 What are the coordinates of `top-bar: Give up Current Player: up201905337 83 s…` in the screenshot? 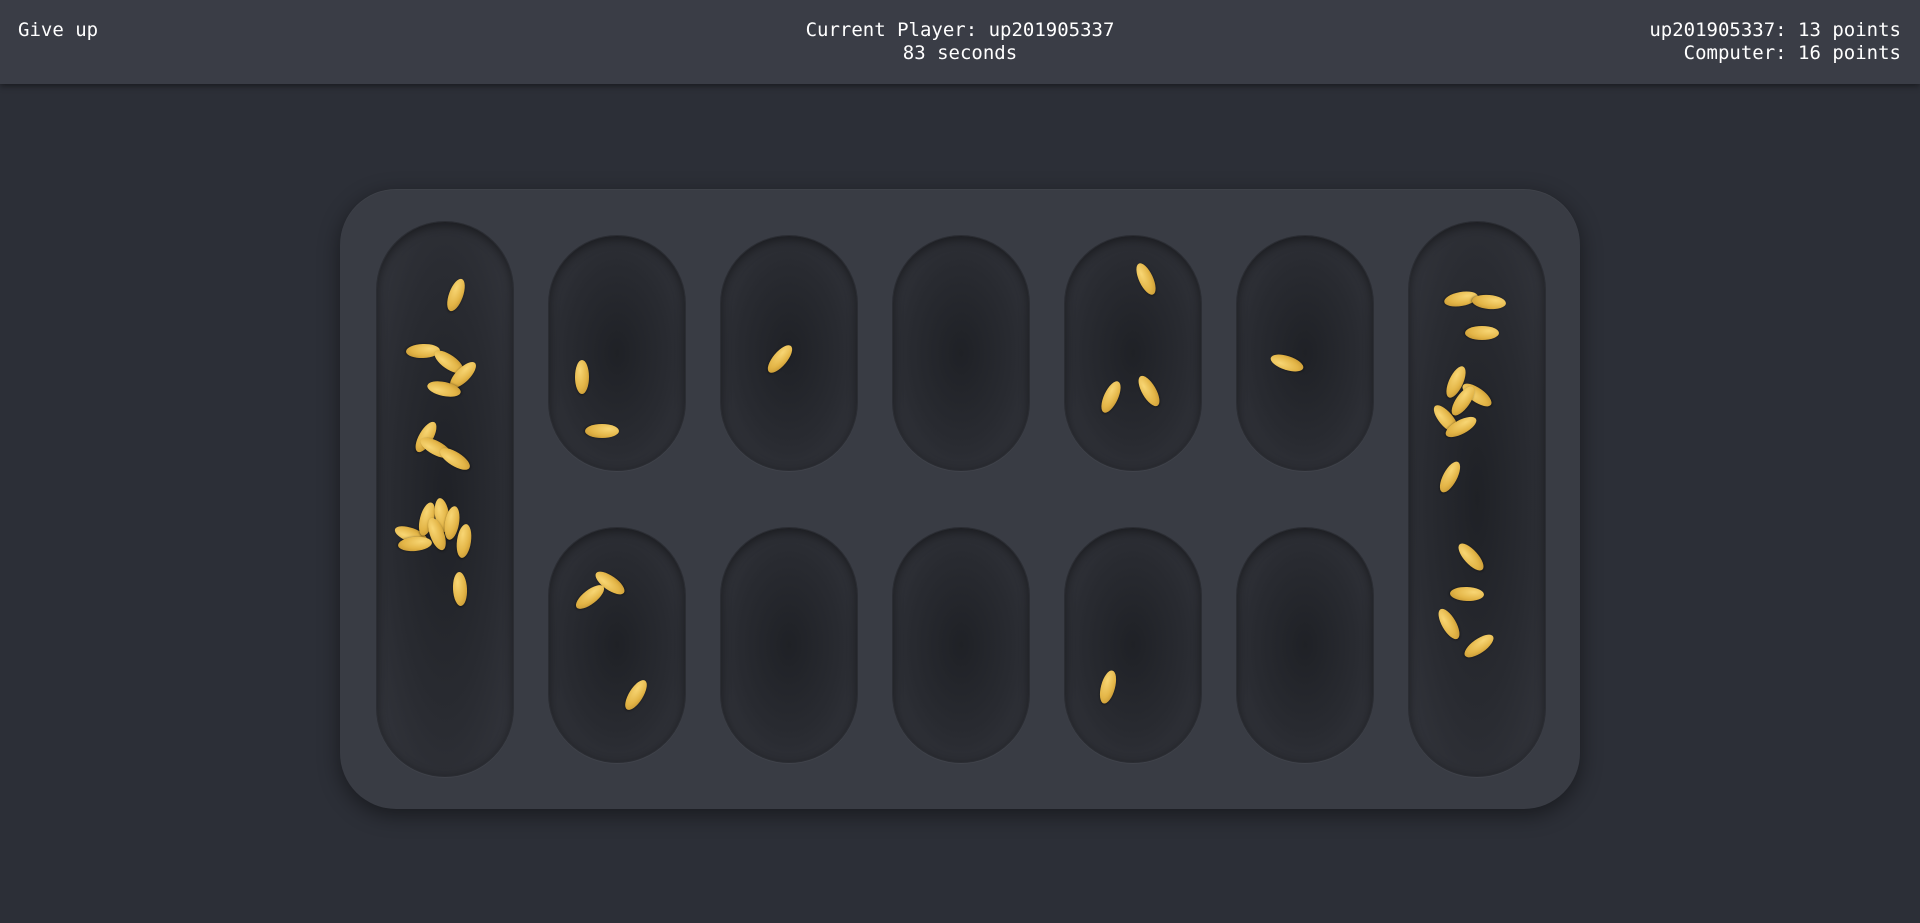 It's located at (960, 42).